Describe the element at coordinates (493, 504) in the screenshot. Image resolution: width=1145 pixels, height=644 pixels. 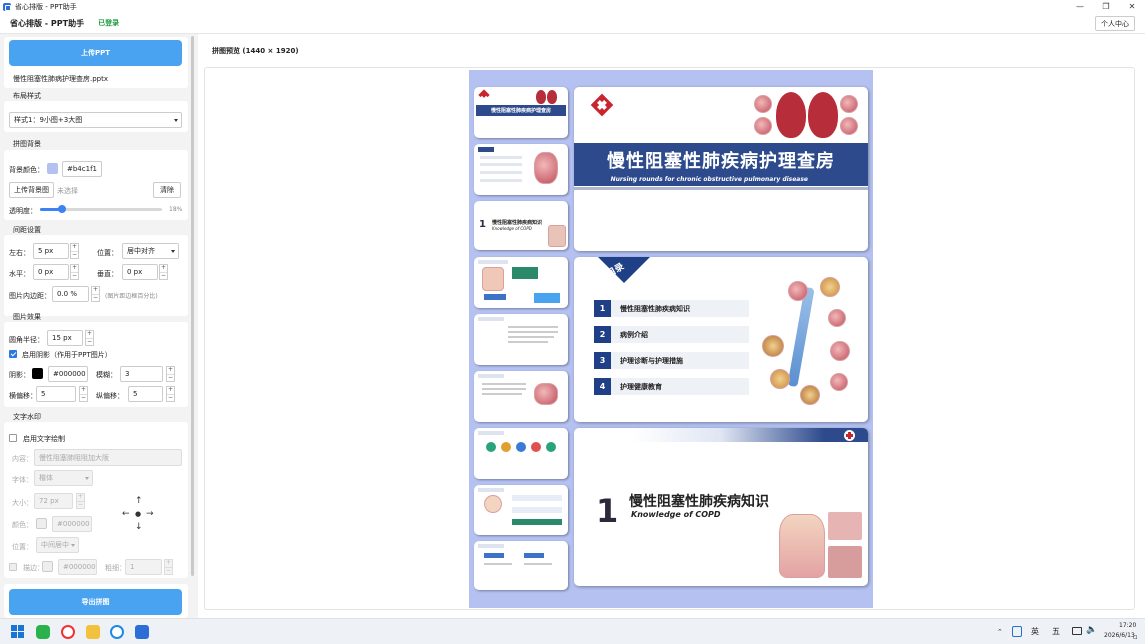
I see `person-image` at that location.